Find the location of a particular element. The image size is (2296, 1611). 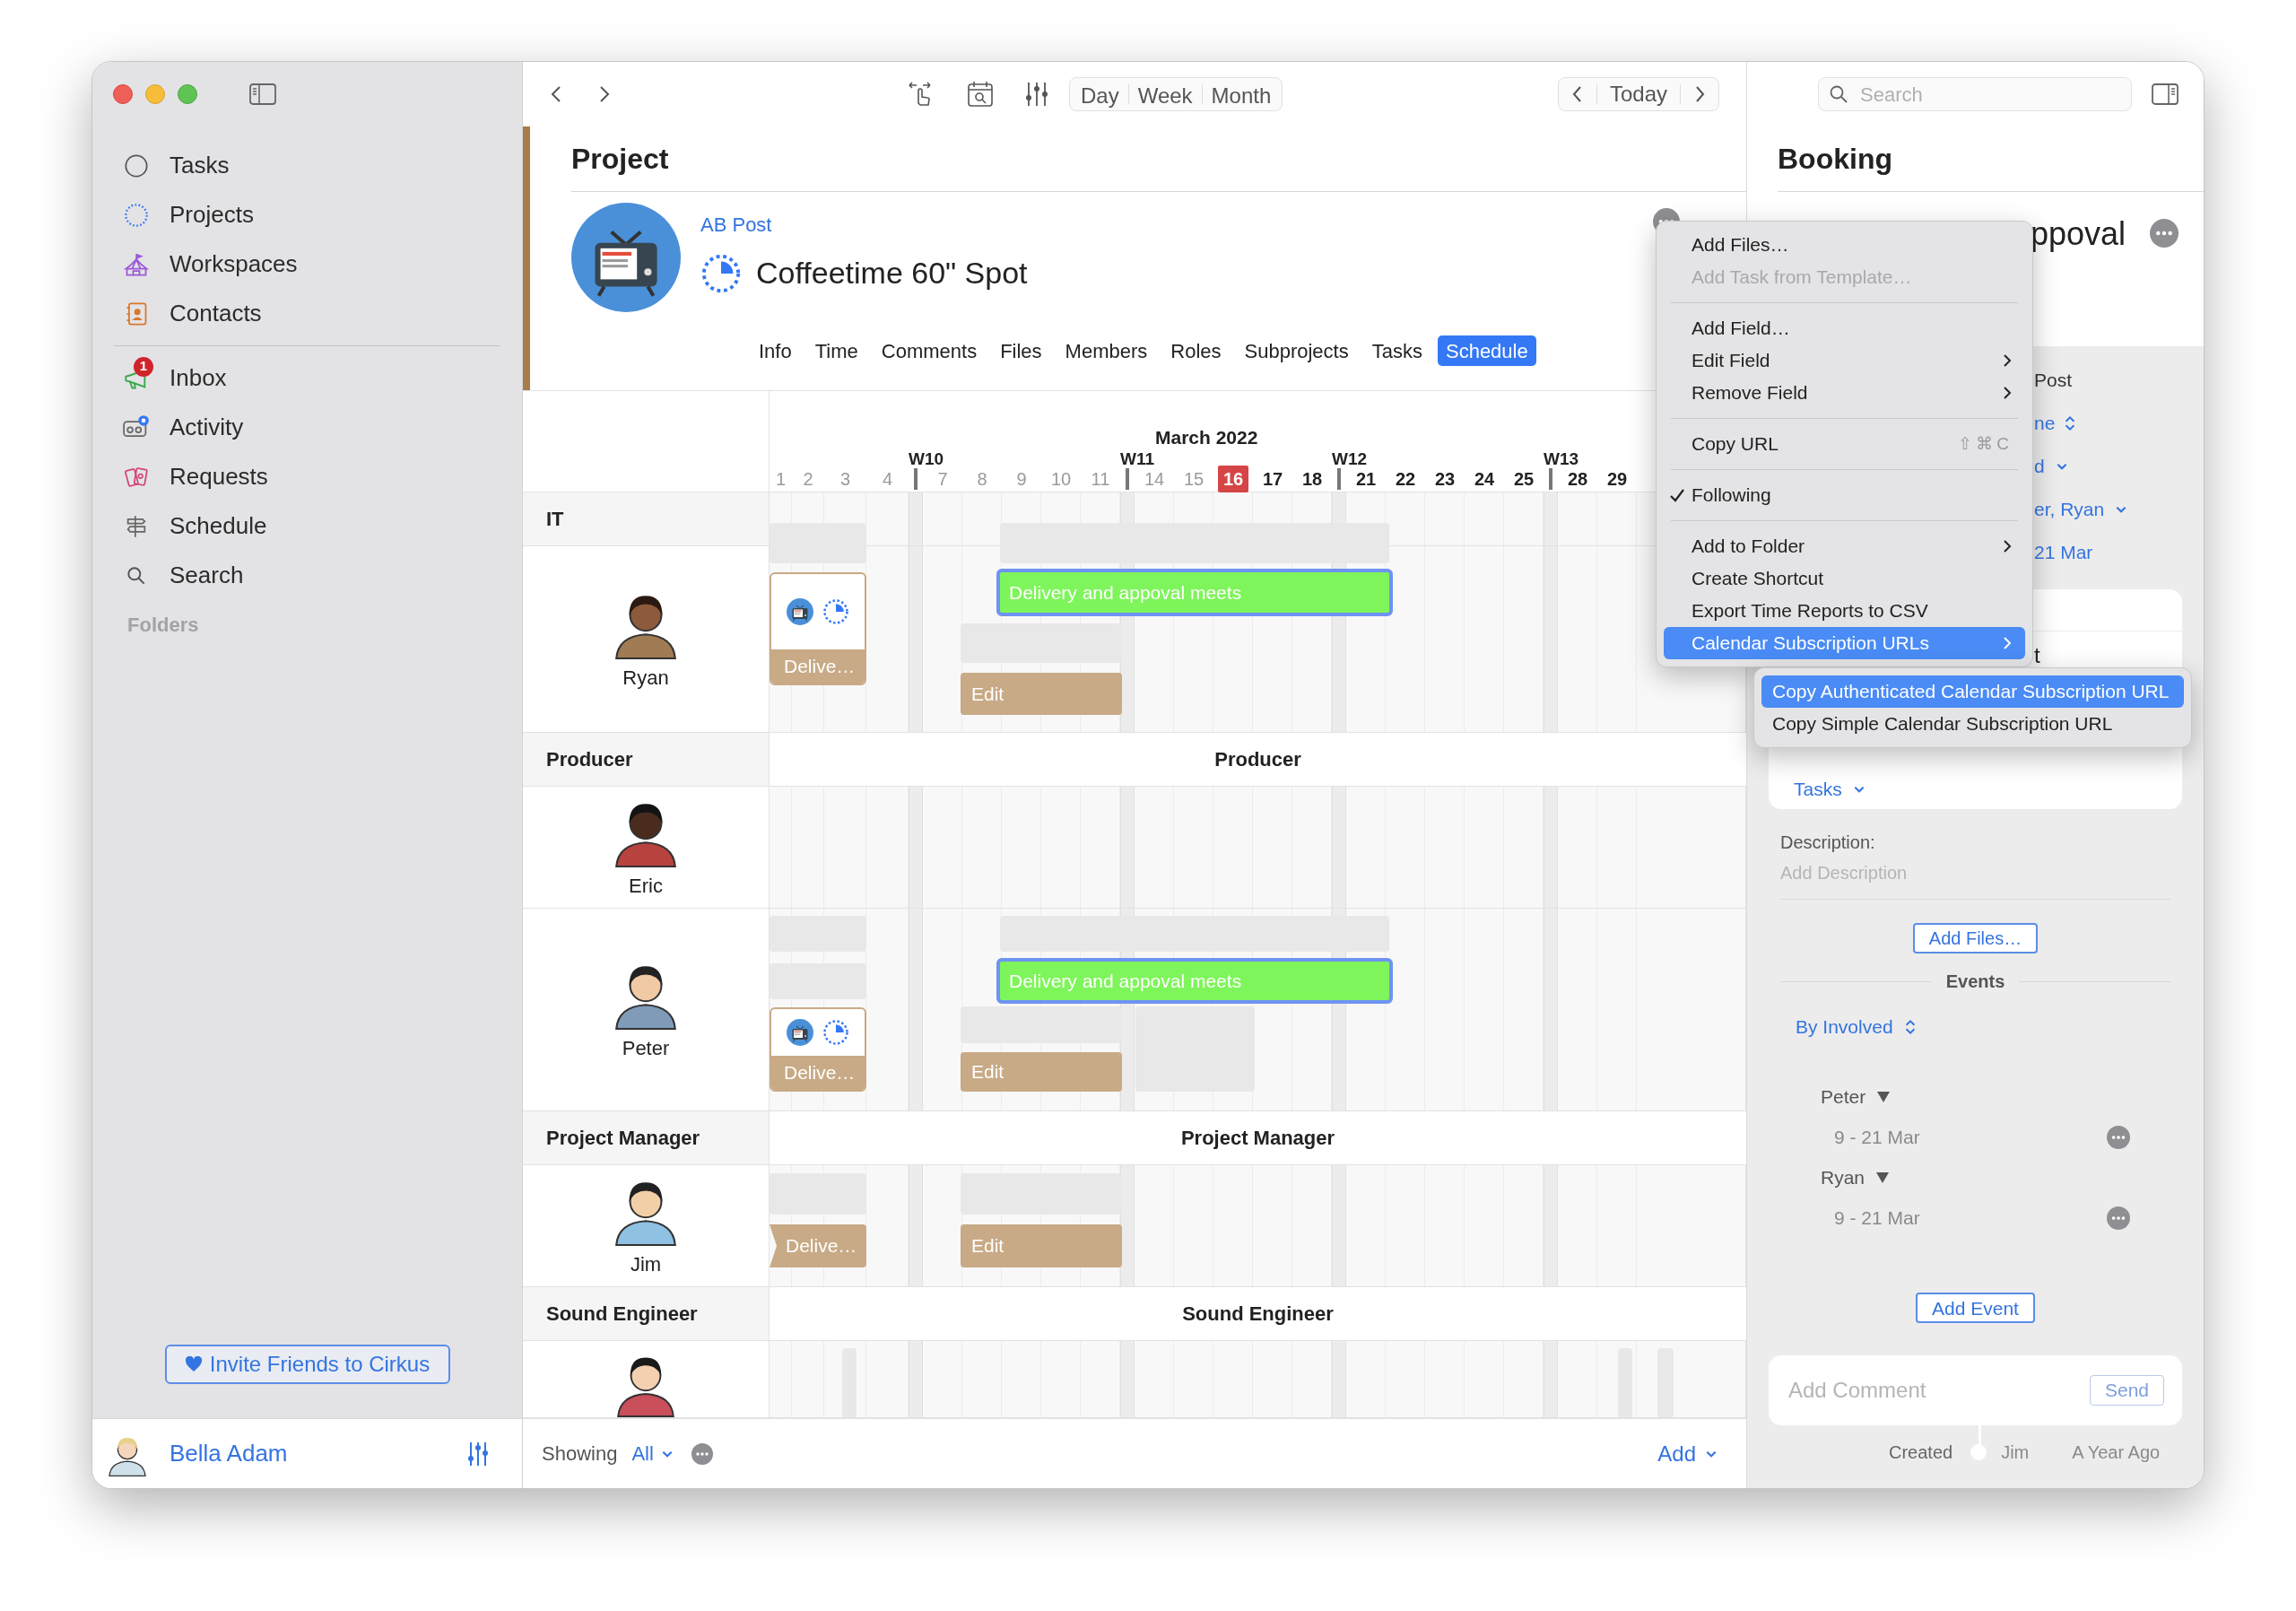

tv-icon is located at coordinates (800, 611).